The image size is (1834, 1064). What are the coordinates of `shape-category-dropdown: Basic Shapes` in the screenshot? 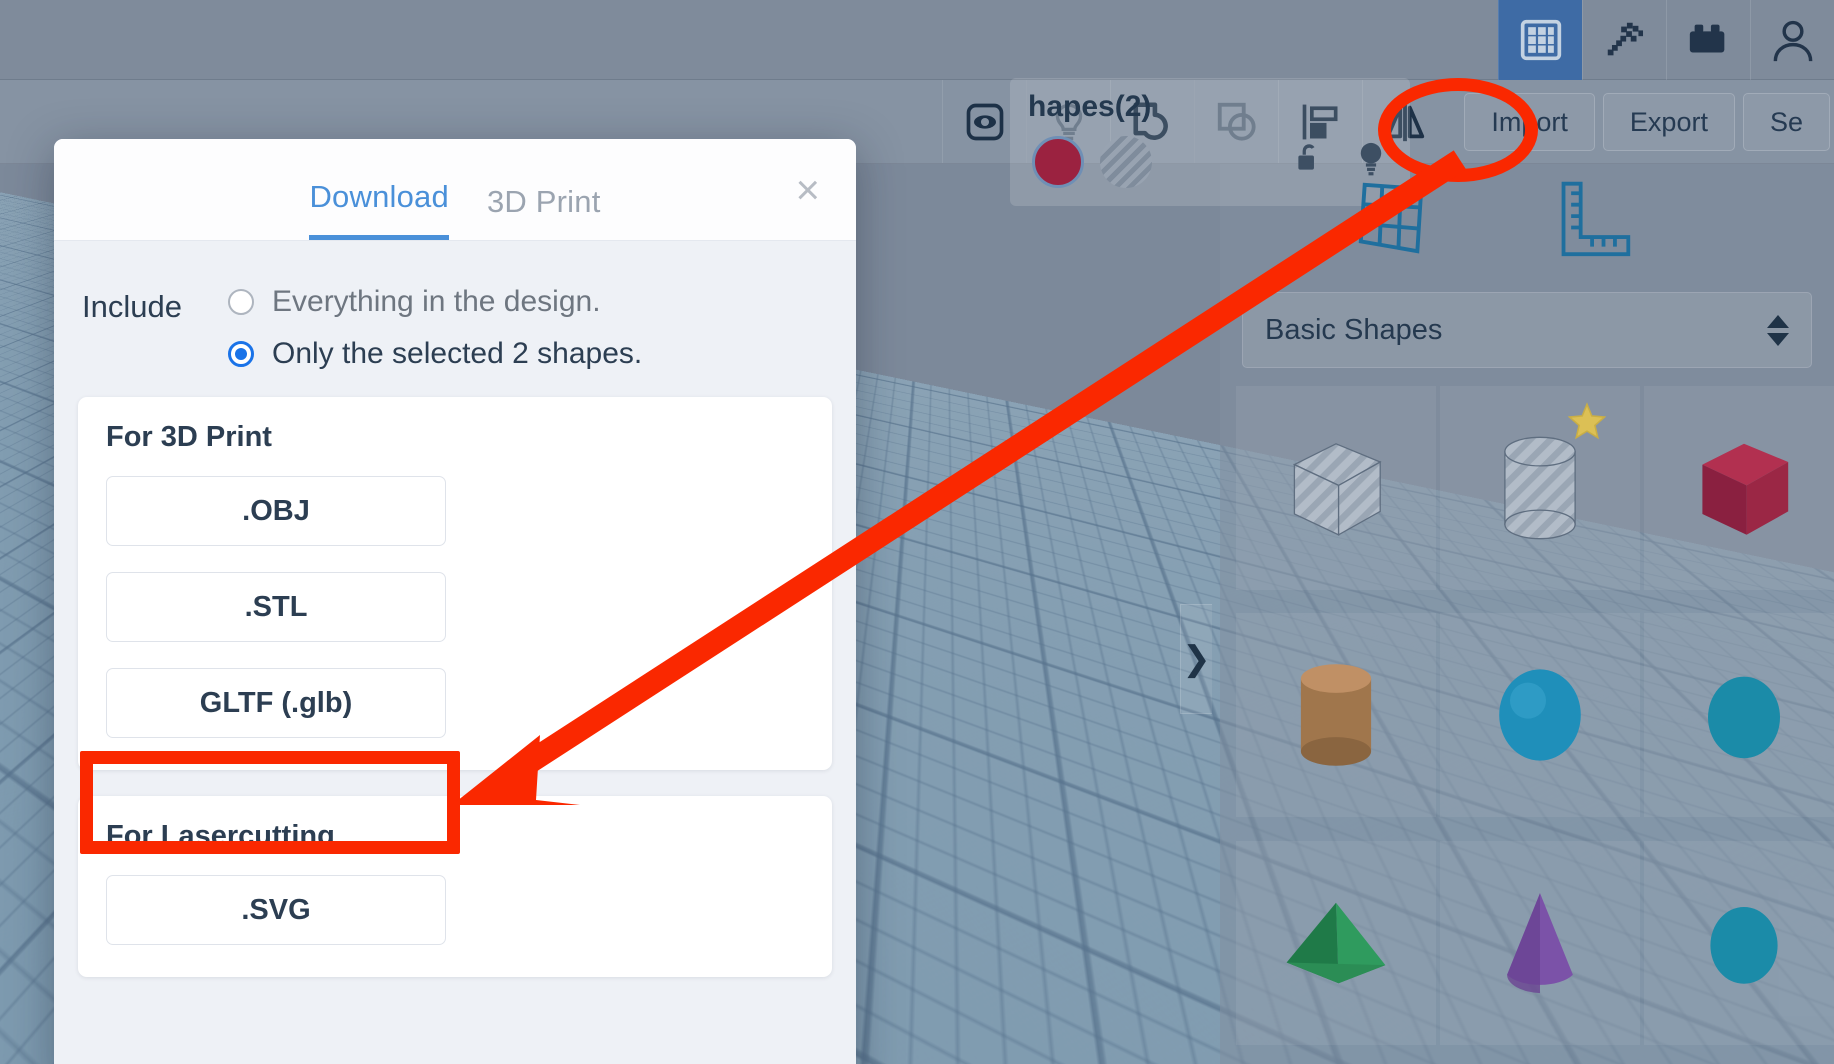 It's located at (1527, 330).